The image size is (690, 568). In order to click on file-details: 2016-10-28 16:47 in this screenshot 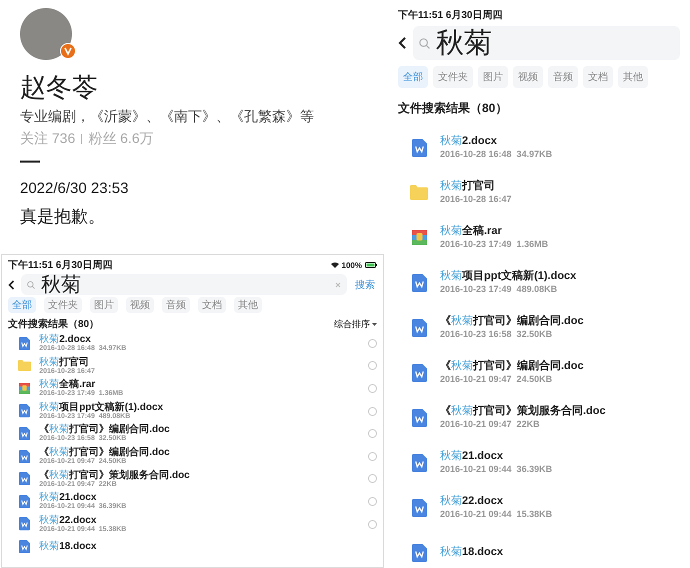, I will do `click(476, 200)`.